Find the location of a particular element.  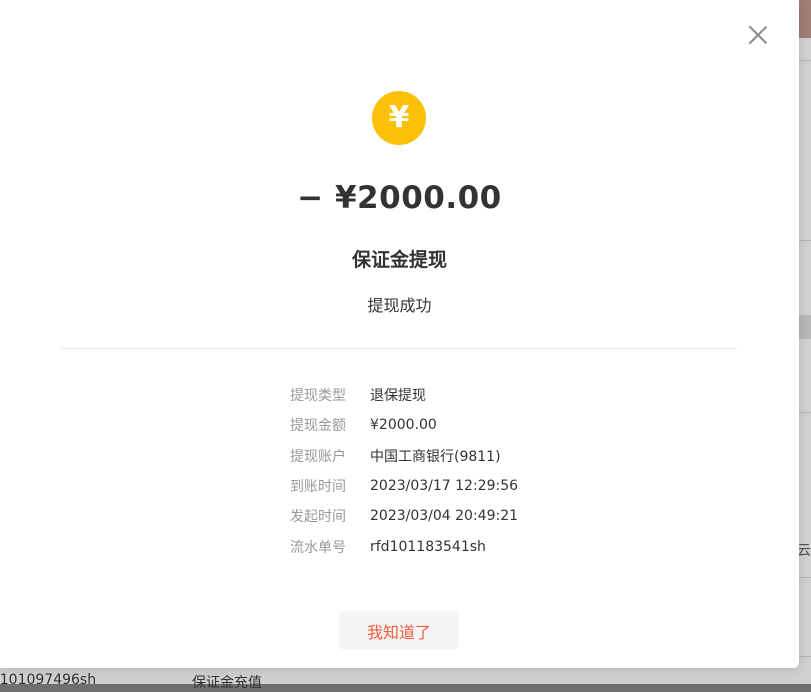

yen-glyph: ¥ is located at coordinates (399, 117).